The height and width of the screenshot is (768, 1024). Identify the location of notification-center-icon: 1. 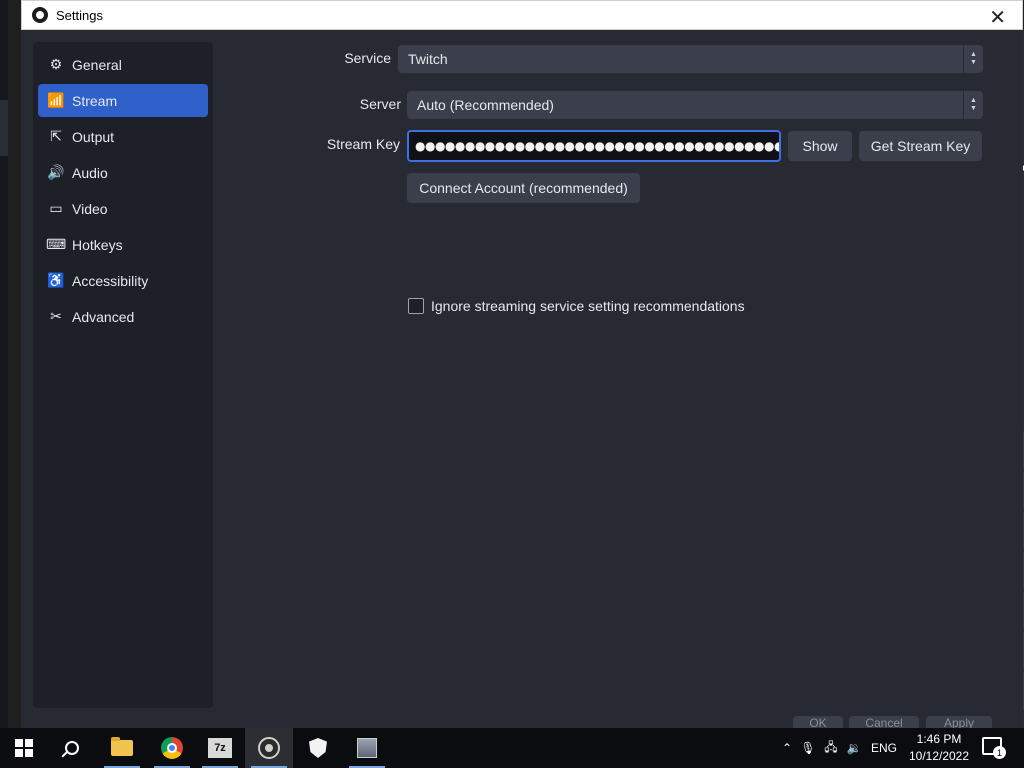
(994, 748).